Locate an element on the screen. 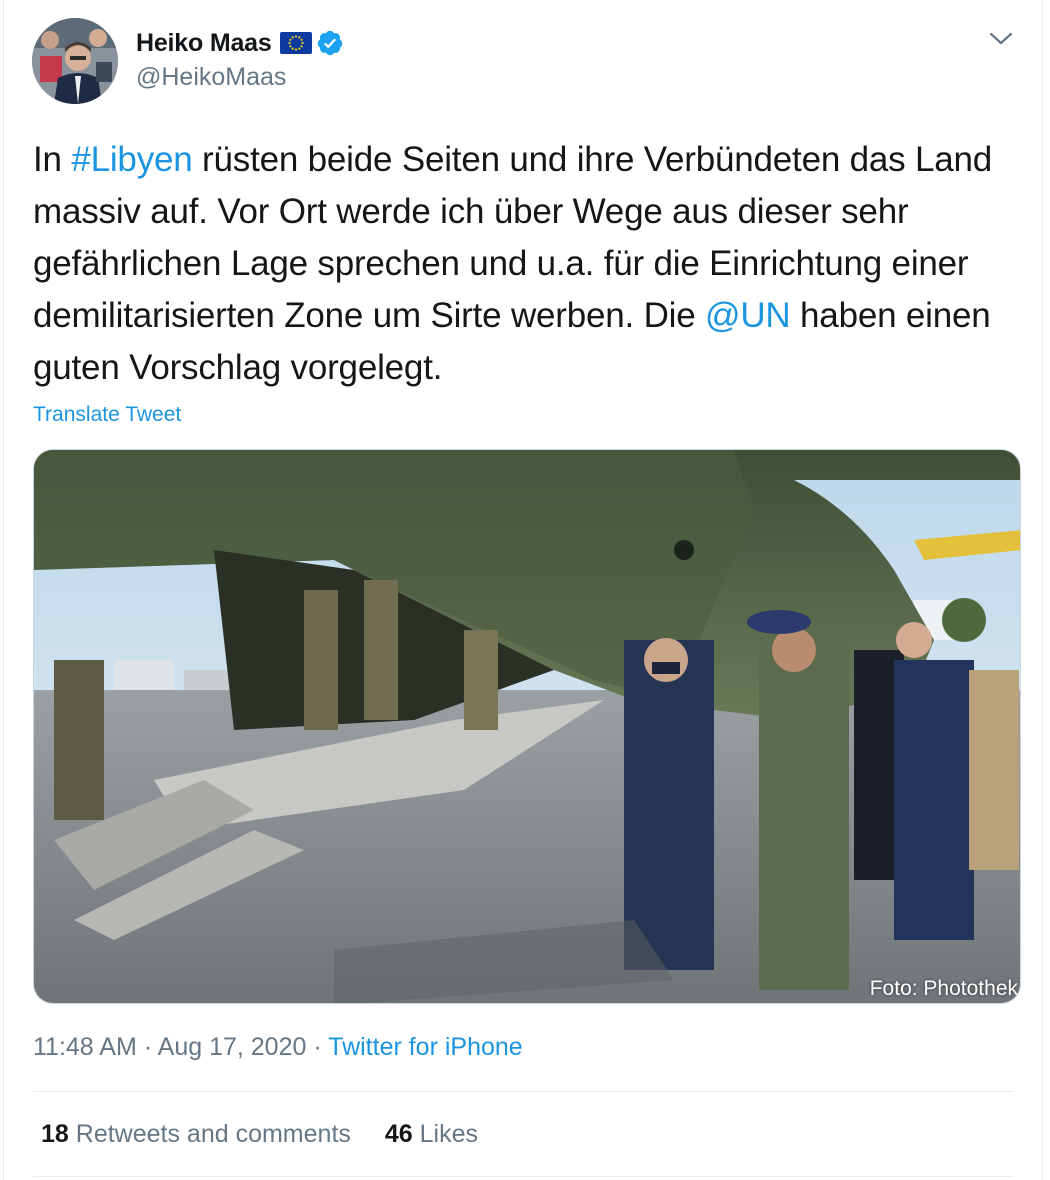 Image resolution: width=1050 pixels, height=1180 pixels. likes-count: 46 is located at coordinates (398, 1134).